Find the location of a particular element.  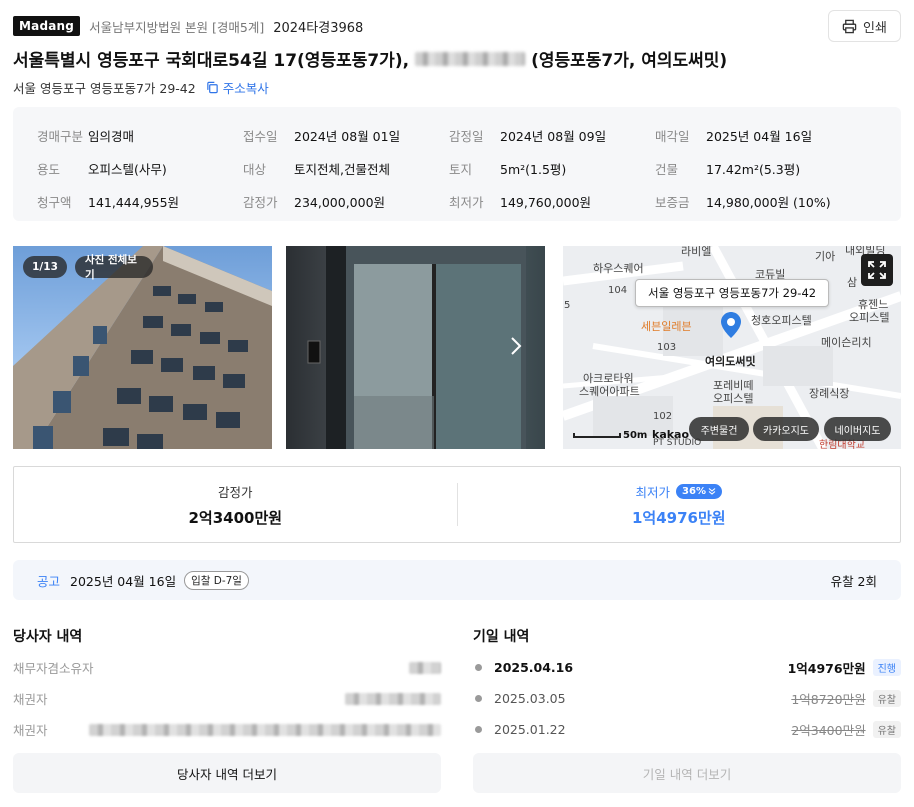

status-badge: 유찰 is located at coordinates (886, 729).